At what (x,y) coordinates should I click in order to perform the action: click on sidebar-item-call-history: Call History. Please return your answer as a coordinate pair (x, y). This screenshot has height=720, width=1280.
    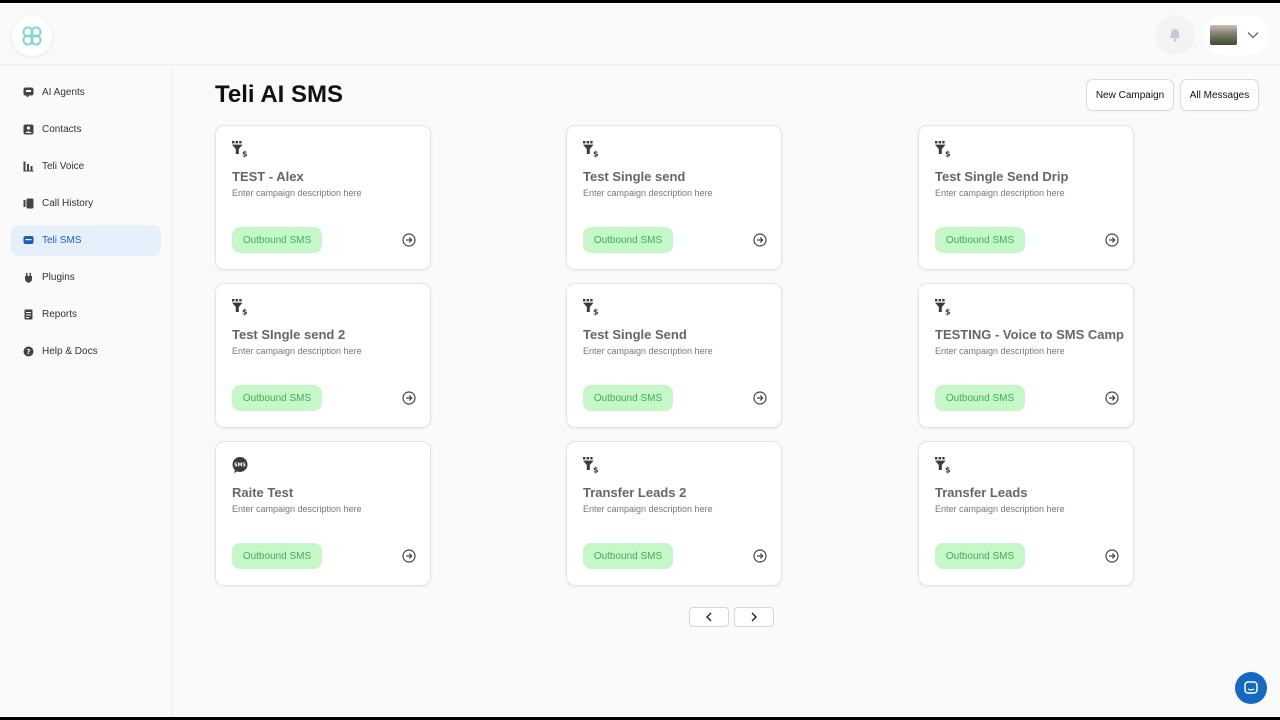
    Looking at the image, I should click on (86, 203).